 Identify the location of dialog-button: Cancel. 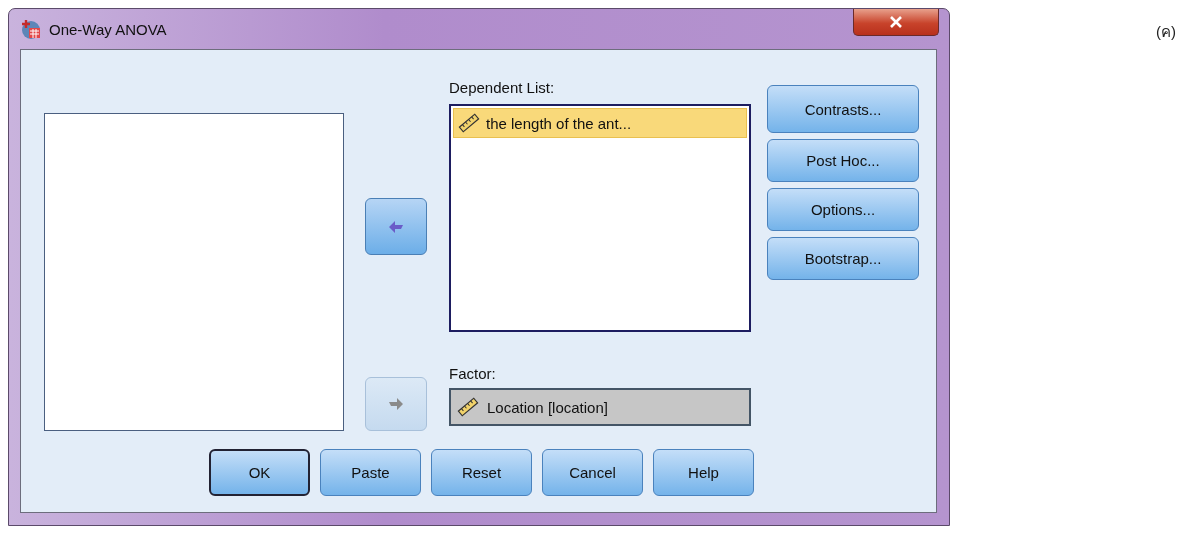
(592, 472).